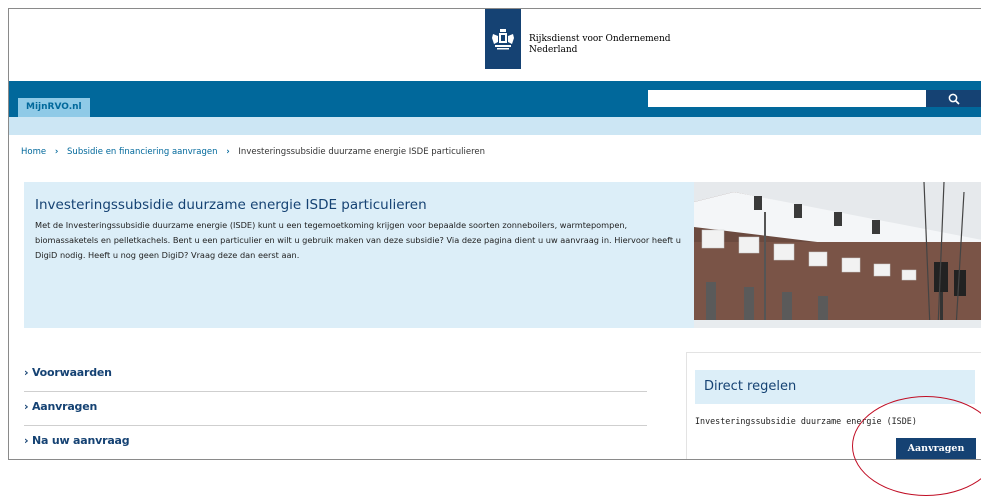 The height and width of the screenshot is (496, 981). What do you see at coordinates (936, 448) in the screenshot?
I see `aanvragen-button: Aanvragen` at bounding box center [936, 448].